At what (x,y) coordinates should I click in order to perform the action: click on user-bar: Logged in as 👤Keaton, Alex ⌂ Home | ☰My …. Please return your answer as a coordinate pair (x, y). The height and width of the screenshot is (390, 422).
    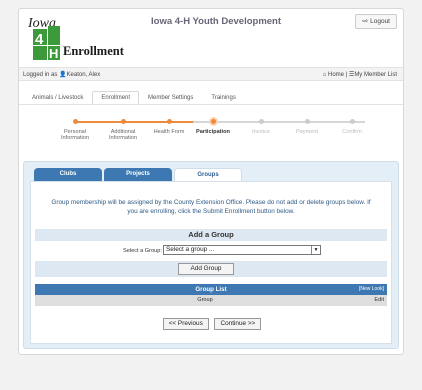
    Looking at the image, I should click on (211, 74).